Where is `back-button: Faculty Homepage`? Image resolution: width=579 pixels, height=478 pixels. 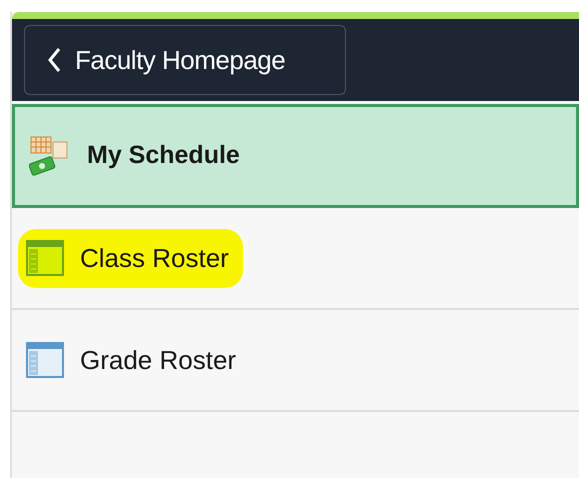
back-button: Faculty Homepage is located at coordinates (185, 60).